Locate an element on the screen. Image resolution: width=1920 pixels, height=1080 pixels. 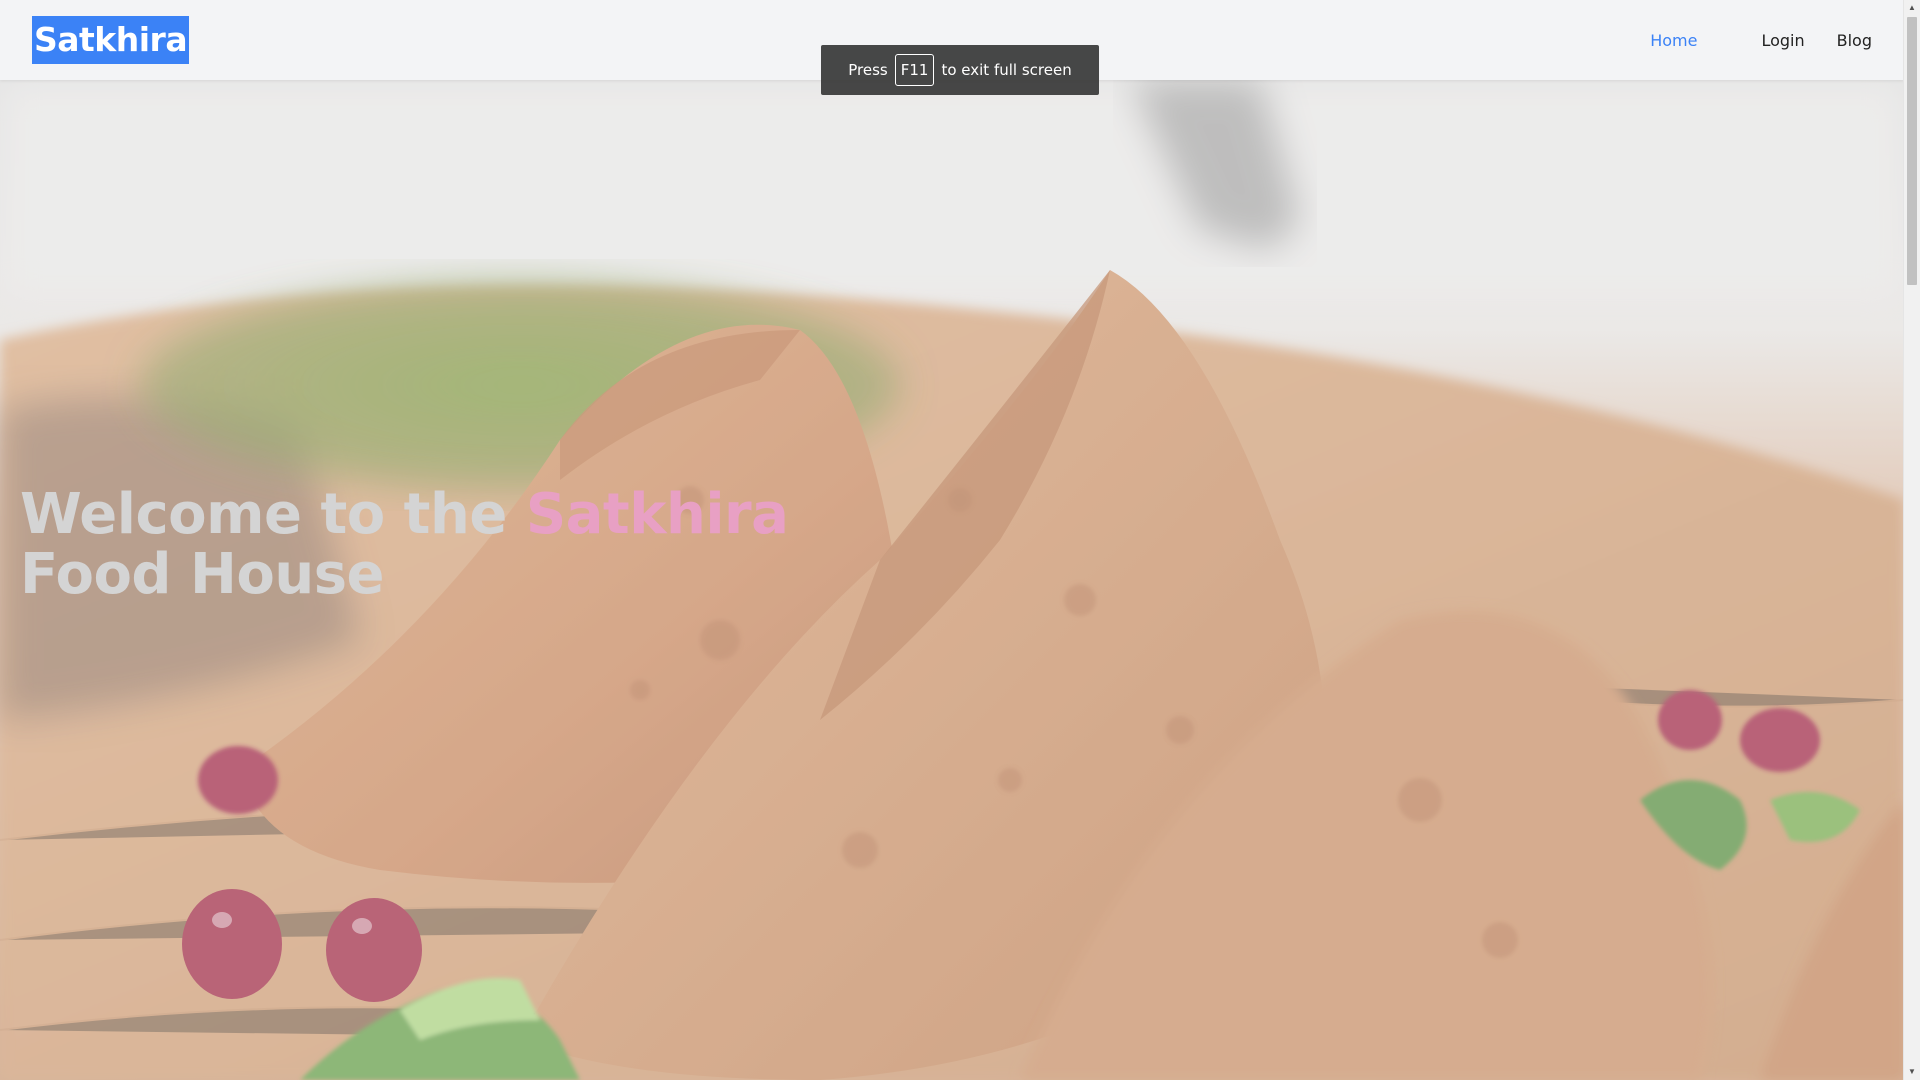
hero-title-part1: Welcome to the is located at coordinates (263, 514).